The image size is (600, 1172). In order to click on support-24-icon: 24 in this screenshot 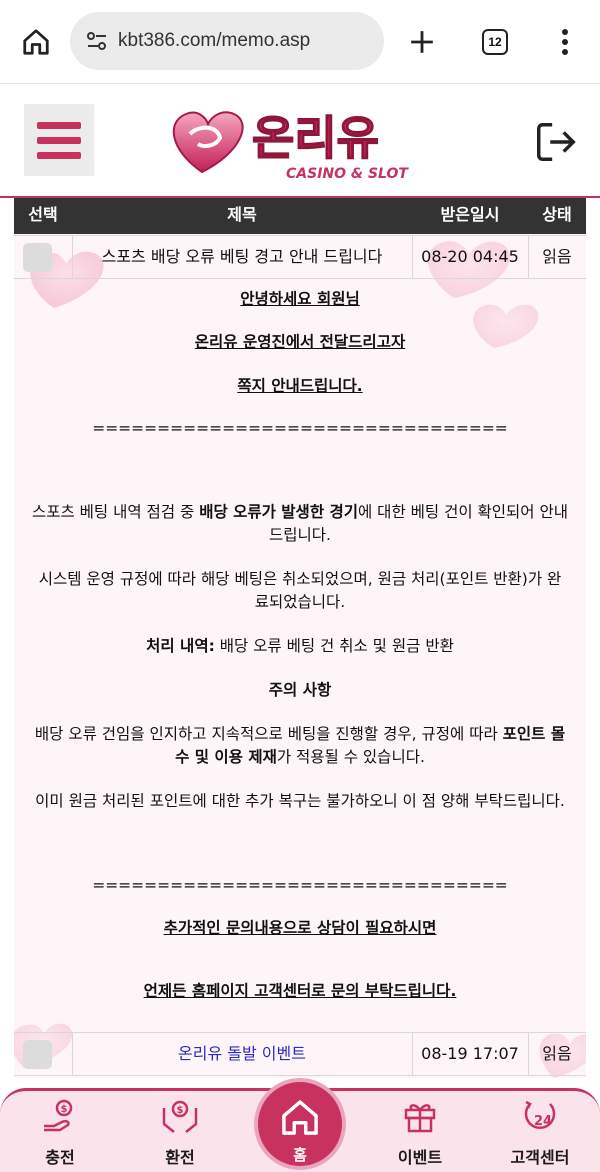, I will do `click(540, 1115)`.